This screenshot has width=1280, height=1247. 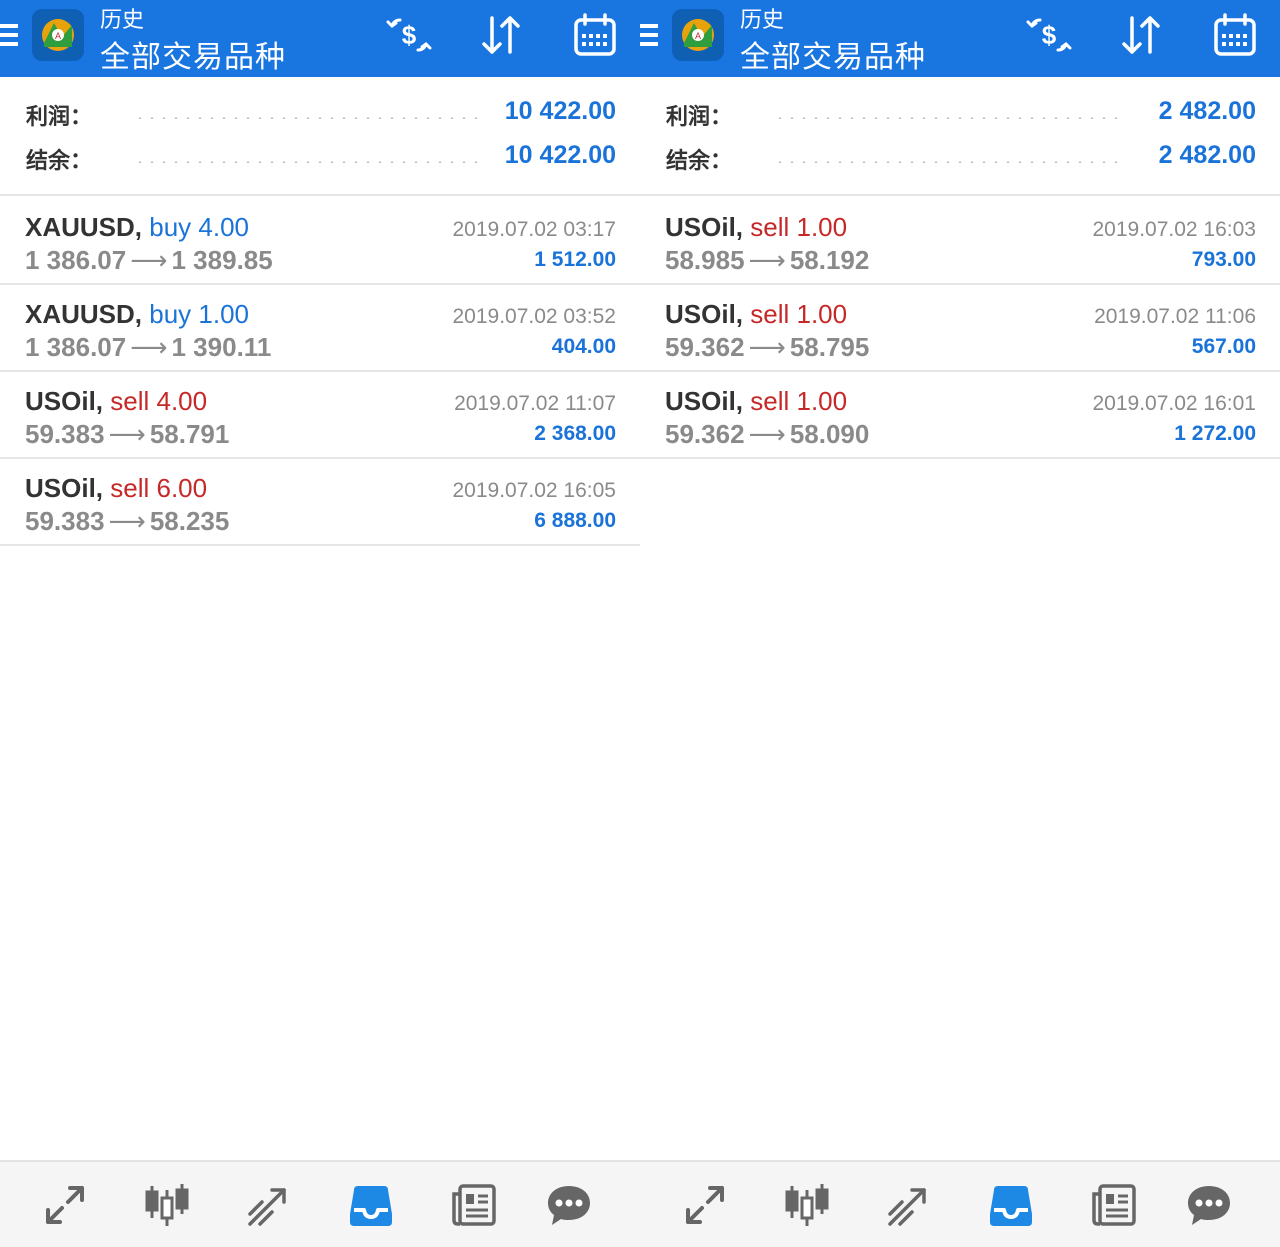 I want to click on profit-row: 利润： 2 482.00, so click(x=961, y=115).